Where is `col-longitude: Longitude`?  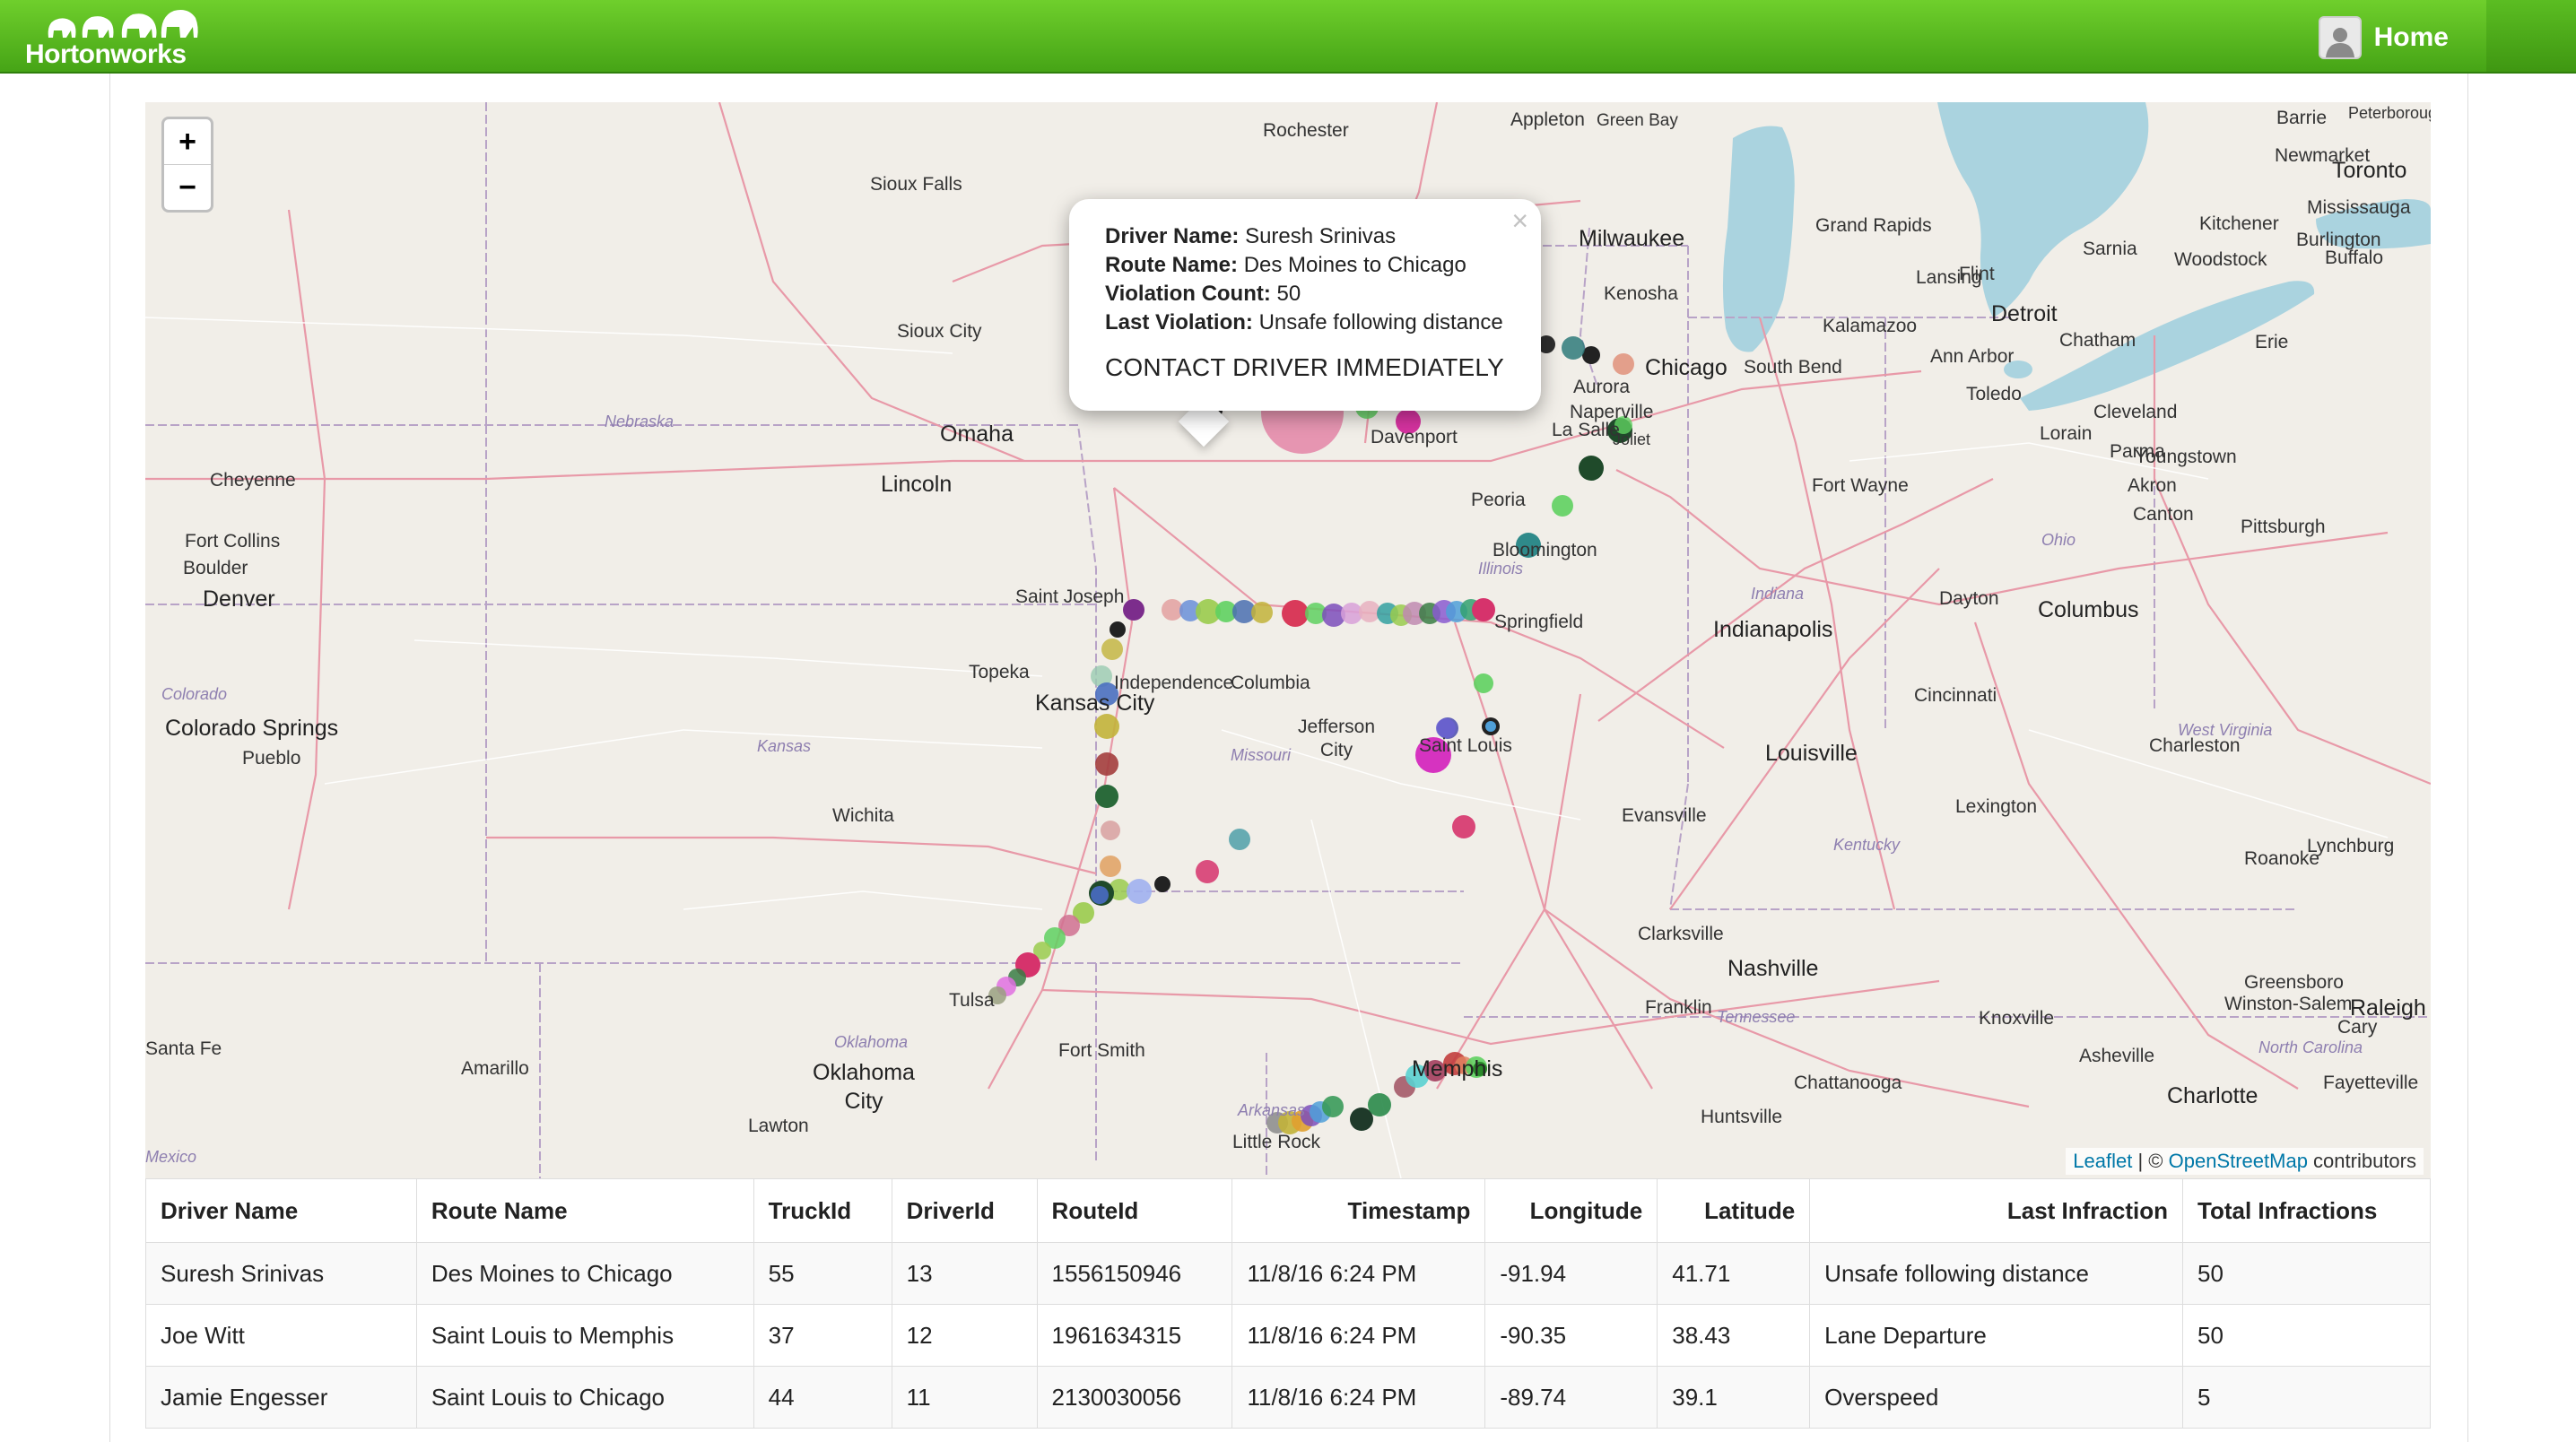 col-longitude: Longitude is located at coordinates (1571, 1210).